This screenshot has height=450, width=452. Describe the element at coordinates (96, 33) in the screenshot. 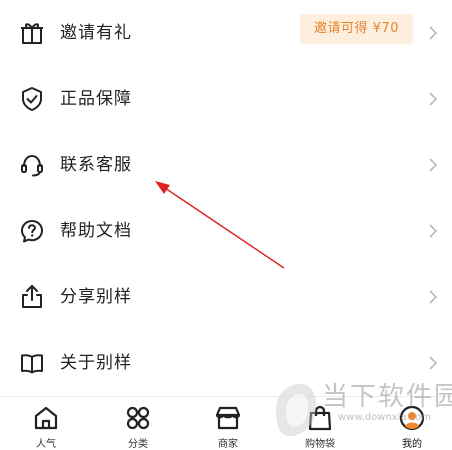

I see `menu-item-label: 邀请有礼` at that location.